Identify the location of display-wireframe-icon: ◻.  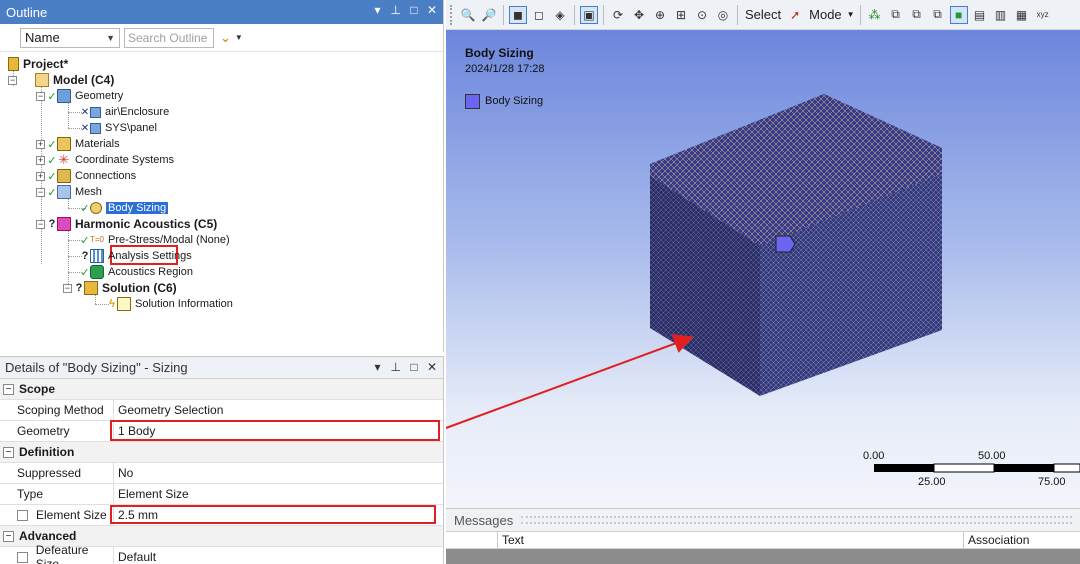
(539, 15).